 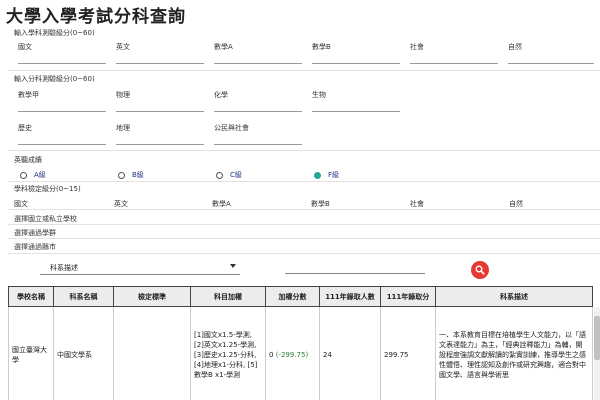 I want to click on listening-option-a: A級, so click(x=33, y=175).